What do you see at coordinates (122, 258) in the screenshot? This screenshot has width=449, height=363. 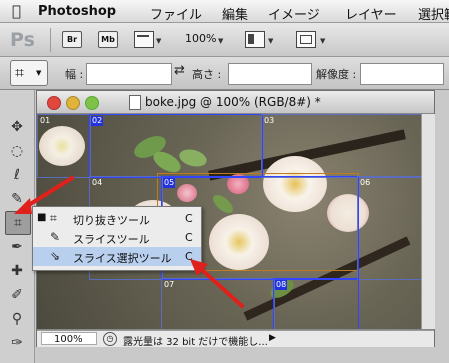 I see `flyout-item-label: スライス選択ツール` at bounding box center [122, 258].